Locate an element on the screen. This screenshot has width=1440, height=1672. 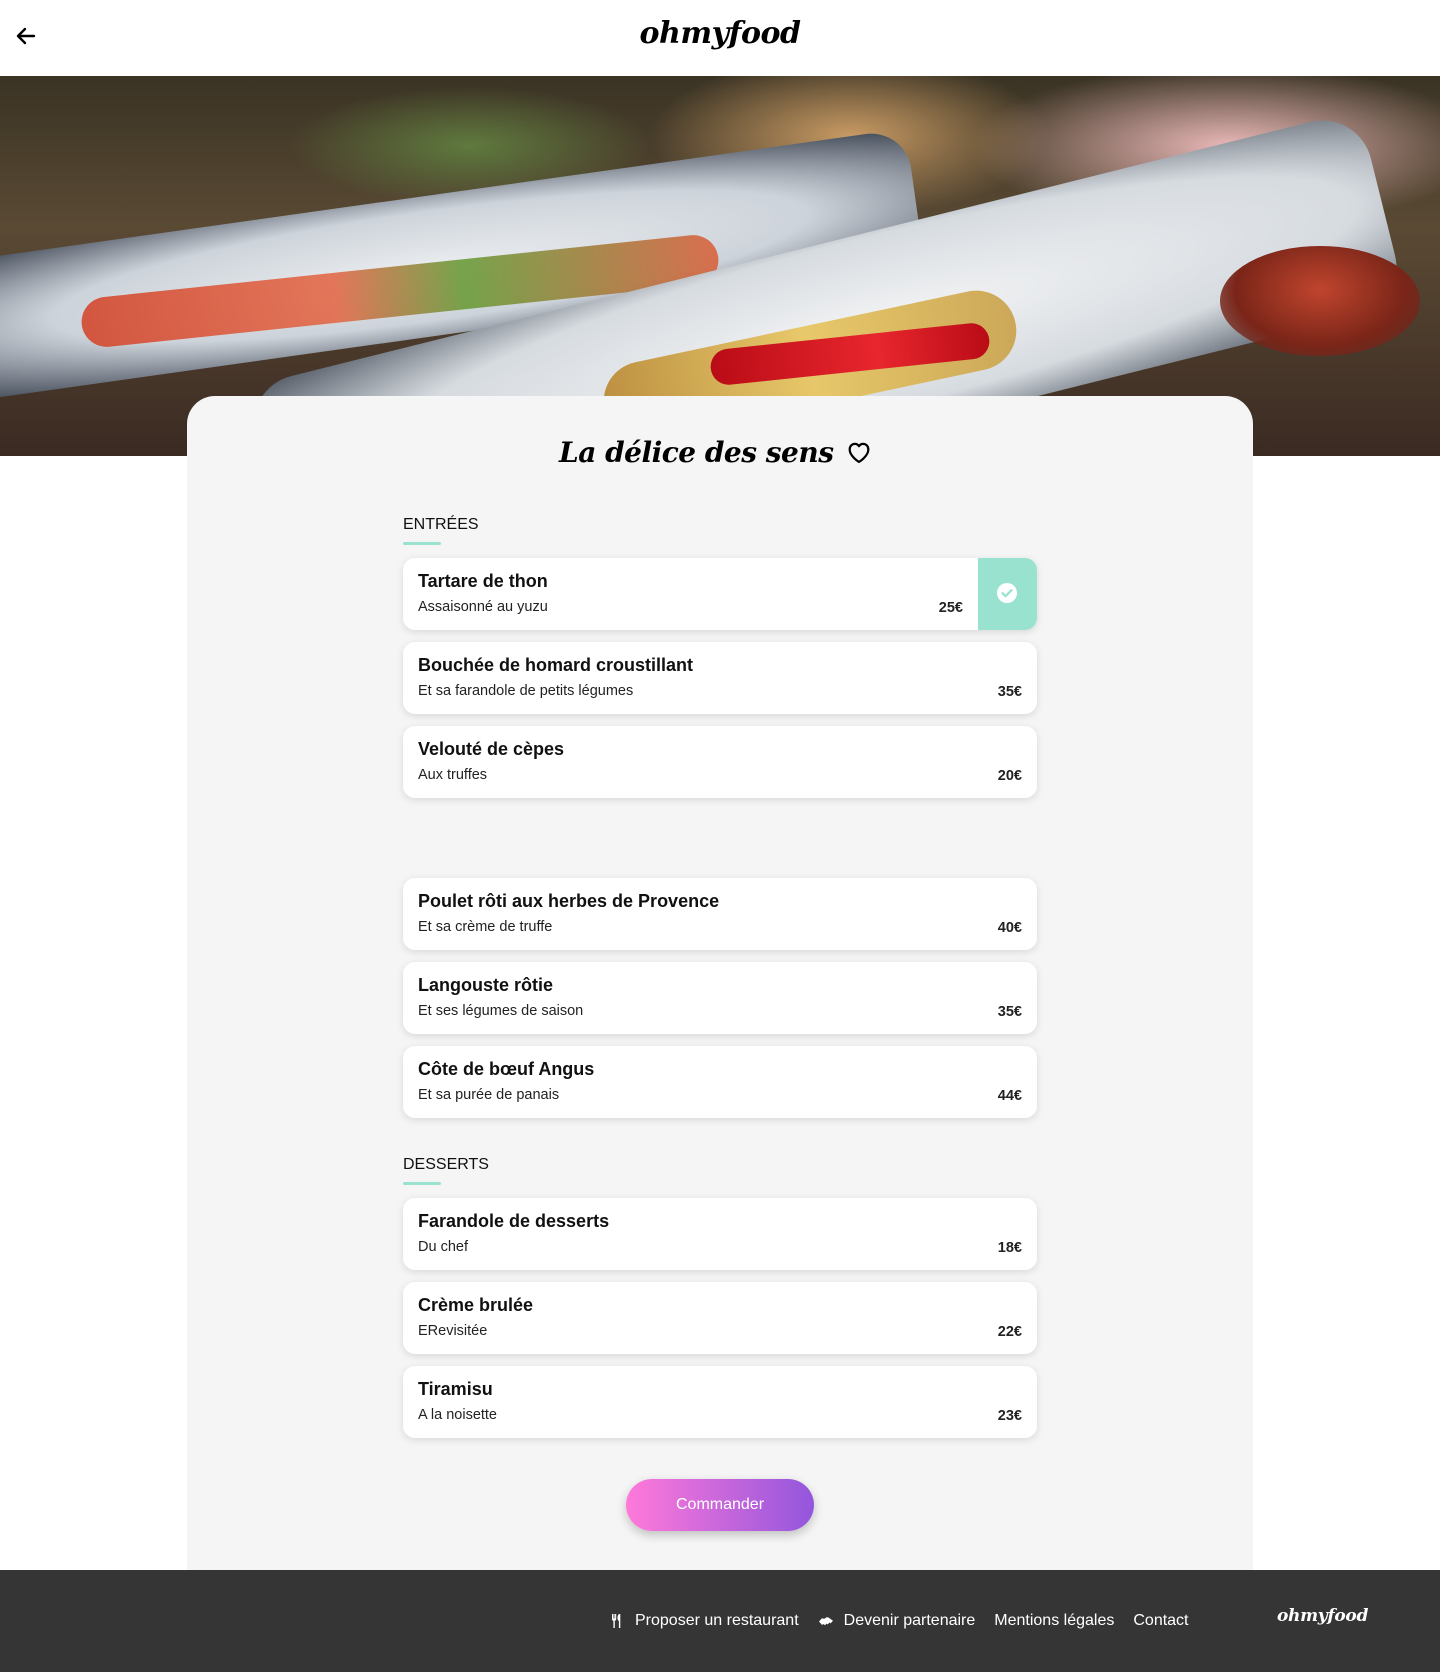
item-price: 20€ is located at coordinates (1009, 776).